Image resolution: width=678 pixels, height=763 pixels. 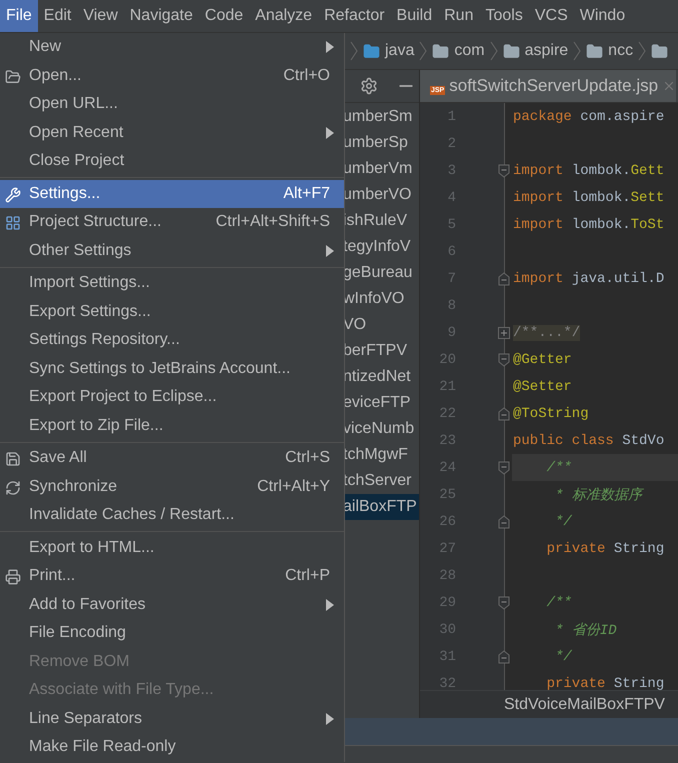 I want to click on menubar-item: Analyze, so click(x=283, y=16).